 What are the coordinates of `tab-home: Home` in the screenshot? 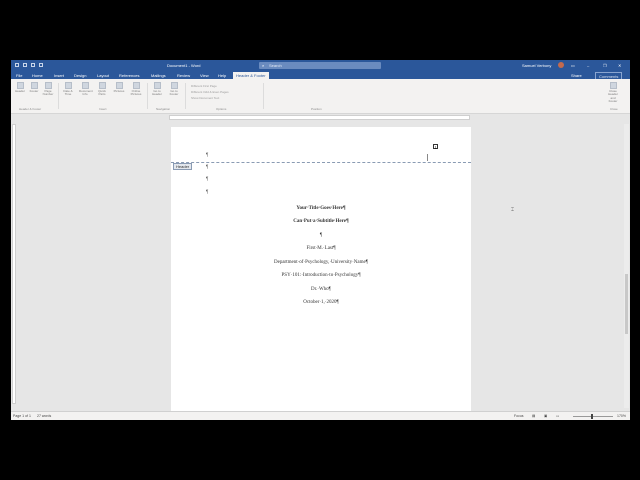 It's located at (37, 75).